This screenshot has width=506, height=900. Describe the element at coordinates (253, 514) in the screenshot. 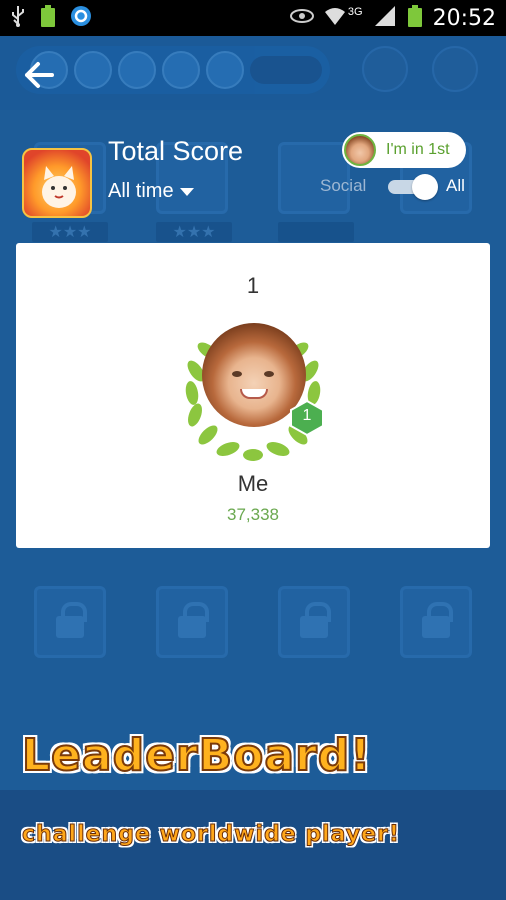

I see `player-score: 37,338` at that location.